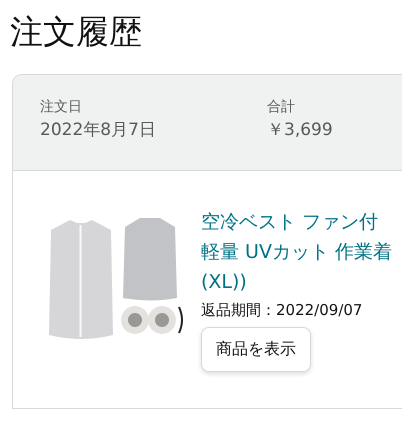 This screenshot has width=402, height=425. I want to click on product-title-link: 空冷ベスト ファン付 軽量 UVカット 作業着 (XL)), so click(296, 252).